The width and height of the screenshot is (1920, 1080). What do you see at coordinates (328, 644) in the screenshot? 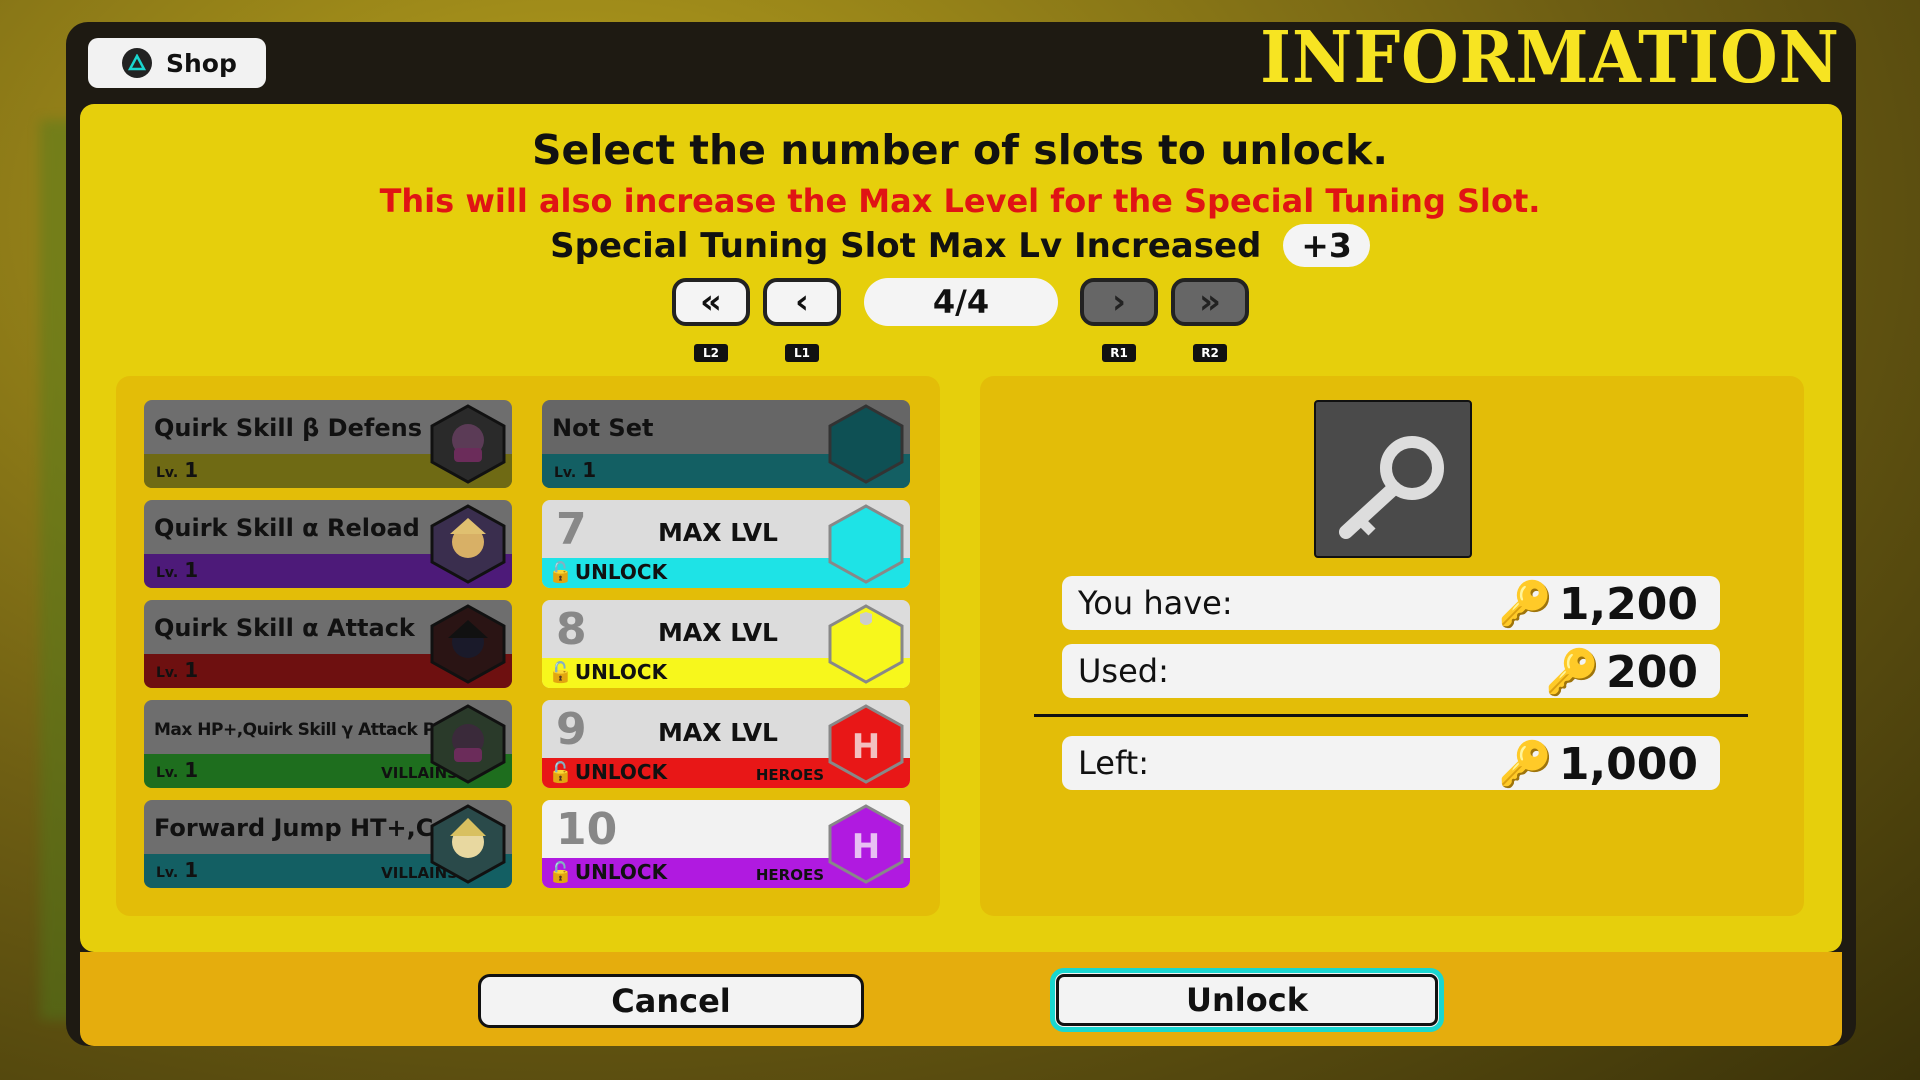
I see `skill-card: Quirk Skill α Attack Lv. 1` at bounding box center [328, 644].